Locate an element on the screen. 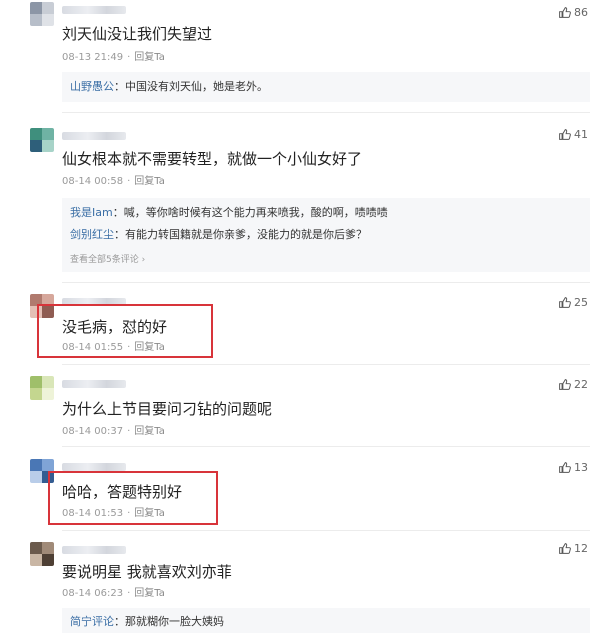 Image resolution: width=600 pixels, height=633 pixels. like-count: 86 is located at coordinates (581, 12).